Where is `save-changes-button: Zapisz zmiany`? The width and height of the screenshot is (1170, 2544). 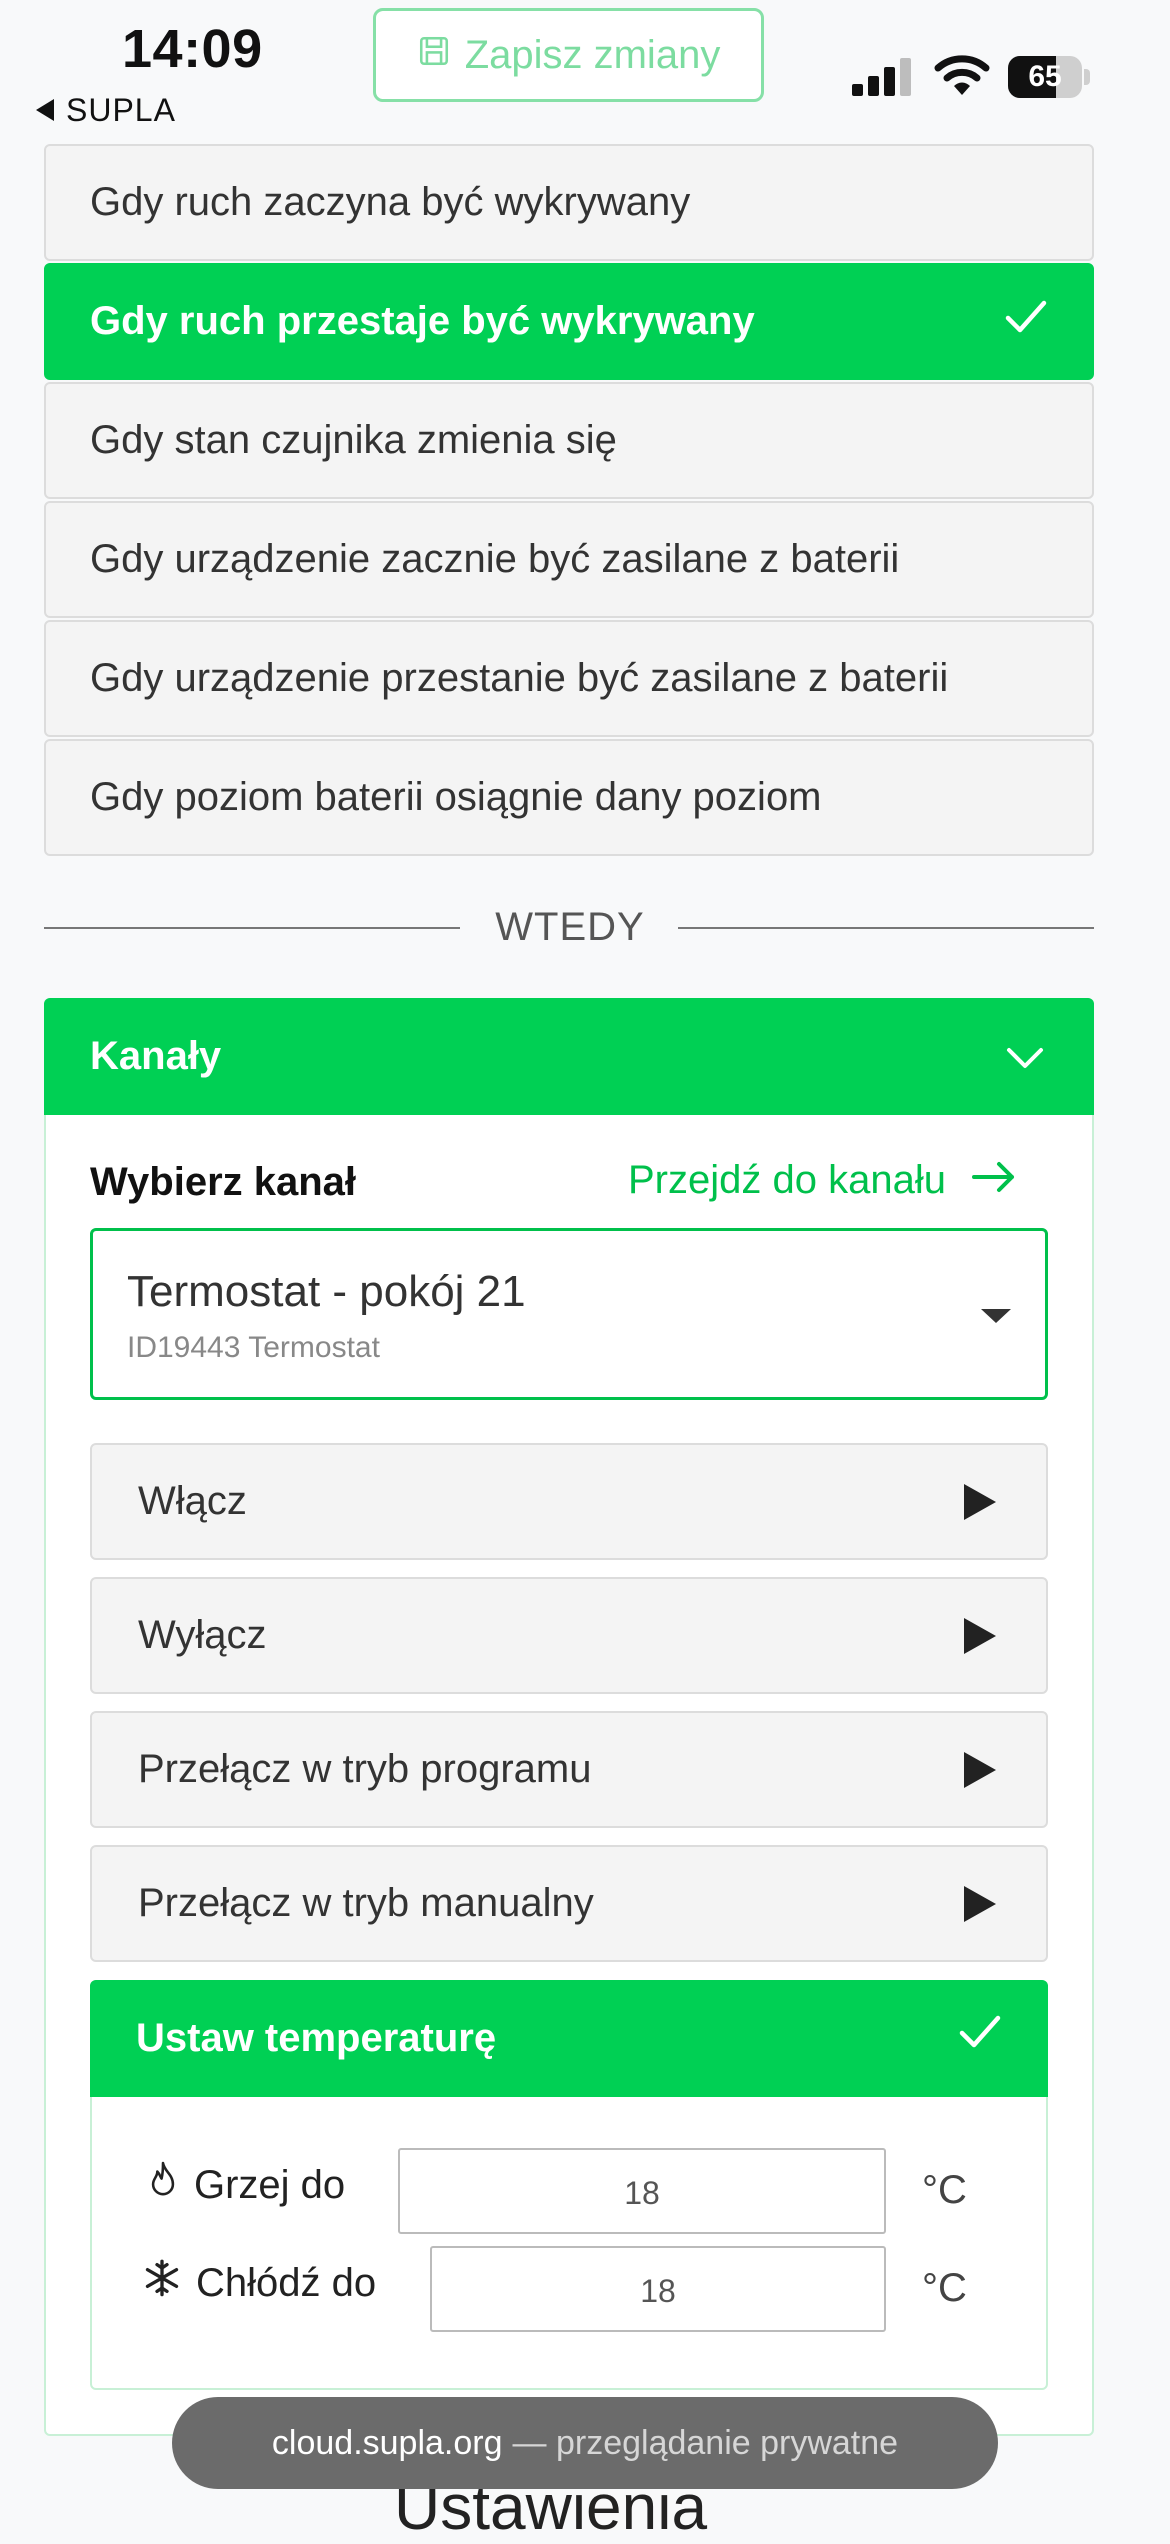
save-changes-button: Zapisz zmiany is located at coordinates (568, 55).